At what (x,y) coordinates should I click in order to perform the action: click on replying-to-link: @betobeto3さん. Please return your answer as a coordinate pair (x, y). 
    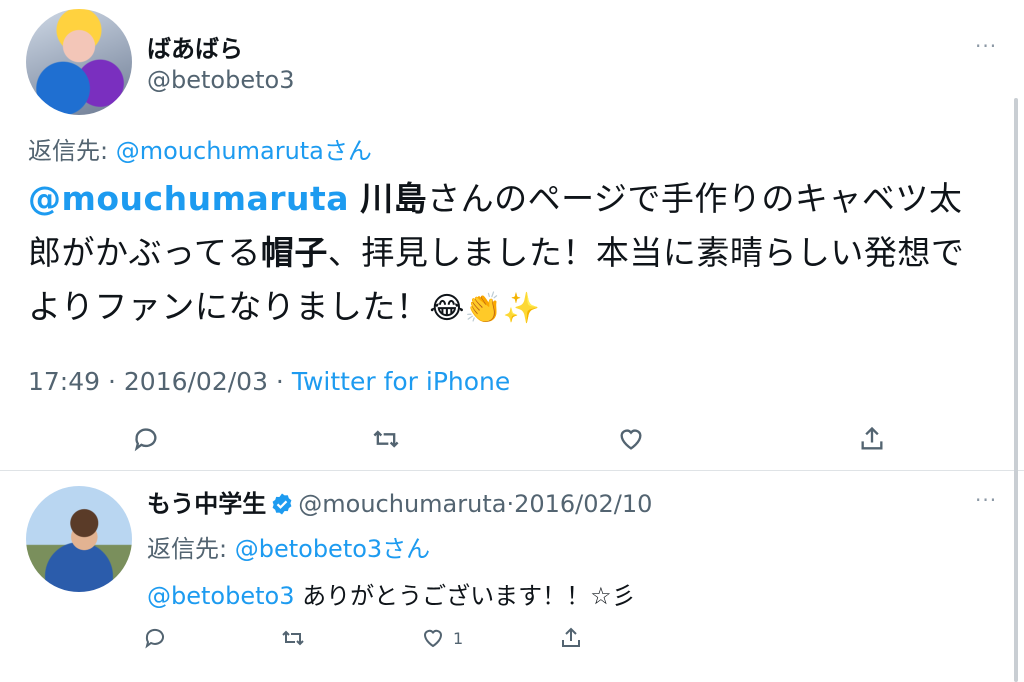
    Looking at the image, I should click on (332, 549).